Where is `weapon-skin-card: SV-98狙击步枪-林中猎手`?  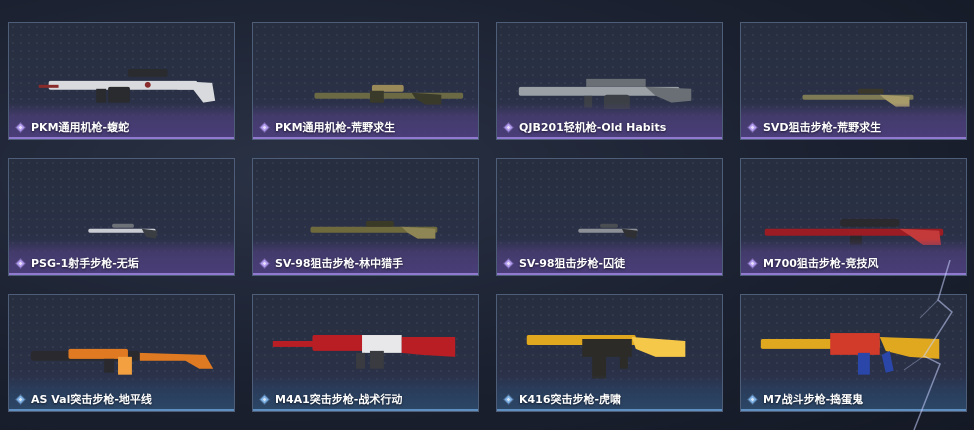 weapon-skin-card: SV-98狙击步枪-林中猎手 is located at coordinates (365, 217).